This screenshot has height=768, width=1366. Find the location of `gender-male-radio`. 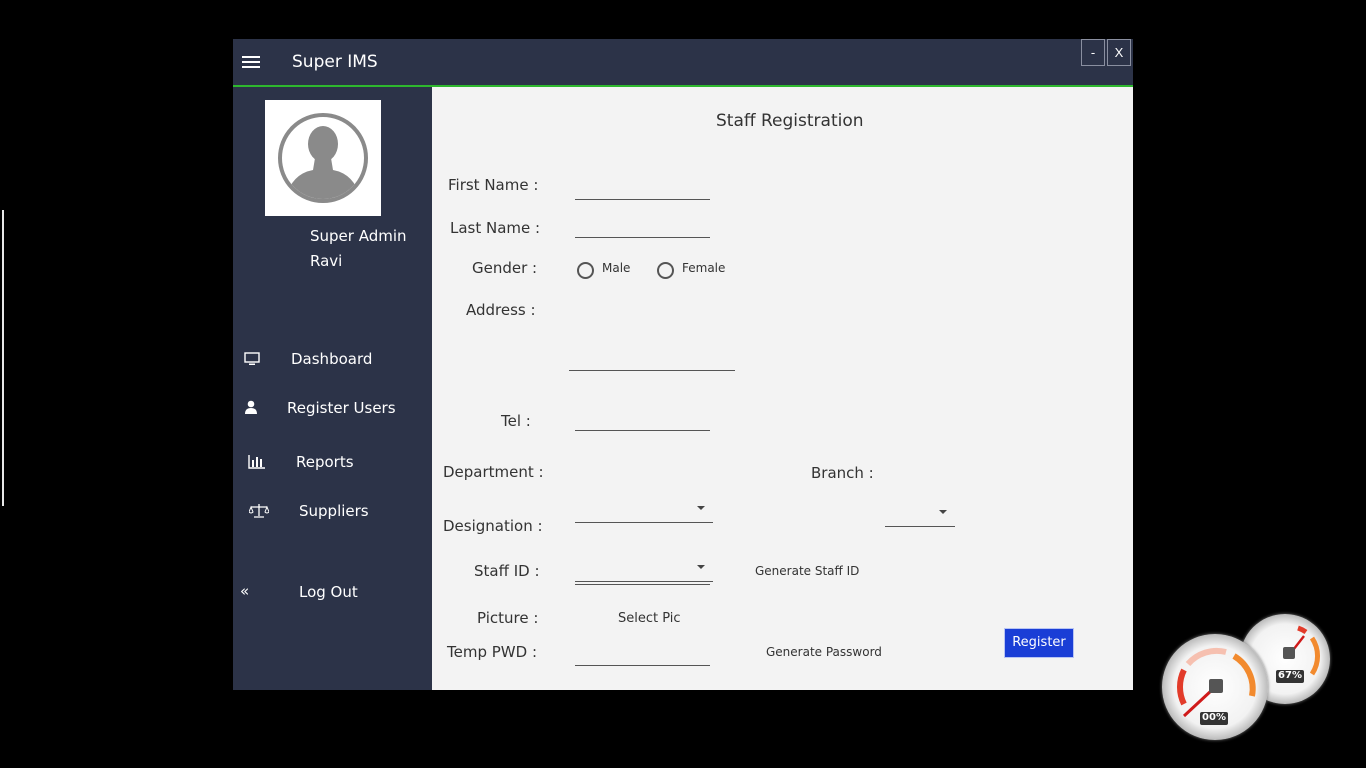

gender-male-radio is located at coordinates (585, 270).